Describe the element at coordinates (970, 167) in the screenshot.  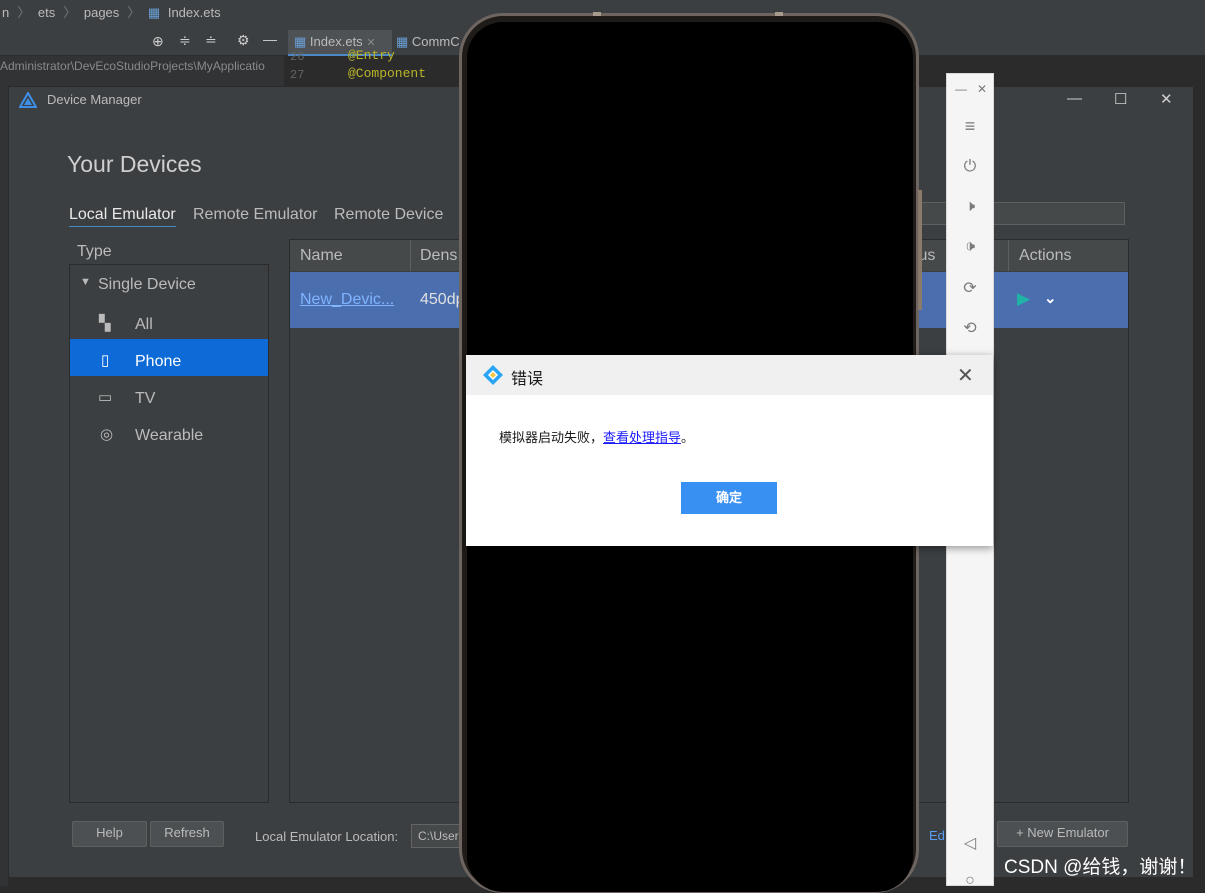
I see `power-icon: ⏻` at that location.